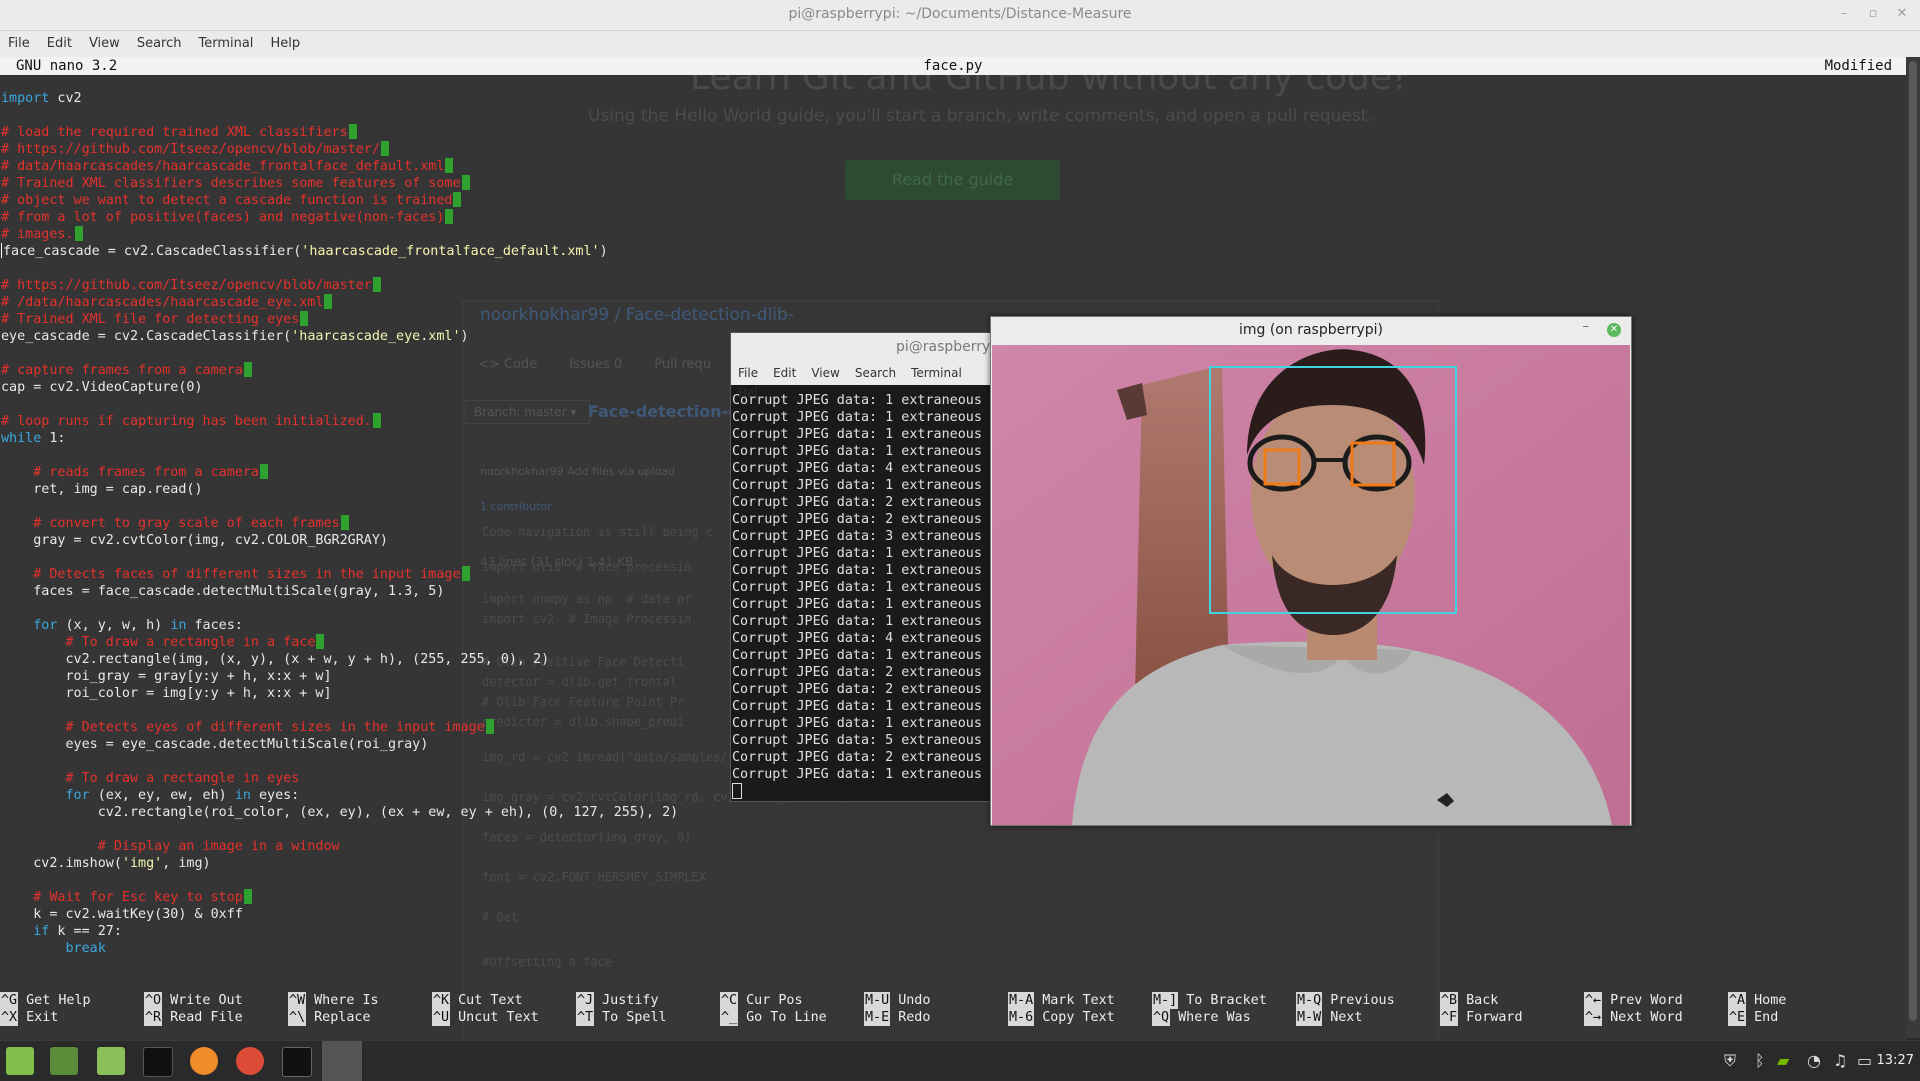 The height and width of the screenshot is (1081, 1920). Describe the element at coordinates (1345, 1000) in the screenshot. I see `shortcut-item: M-Q Previous` at that location.